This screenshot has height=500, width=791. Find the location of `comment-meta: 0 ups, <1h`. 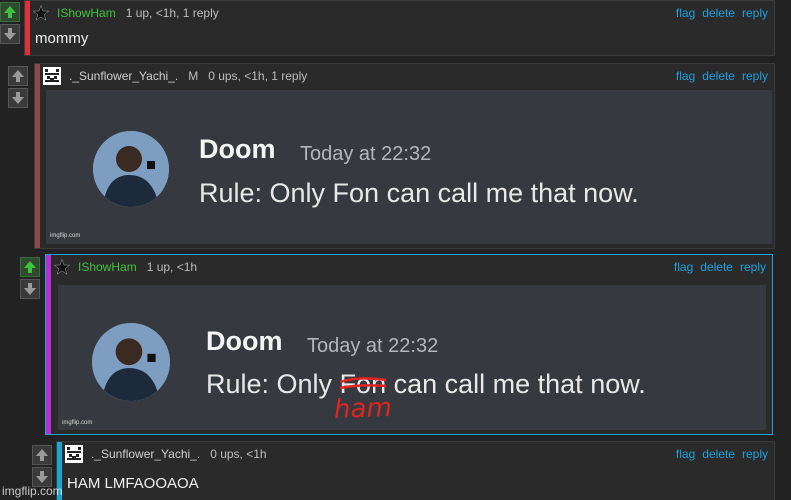

comment-meta: 0 ups, <1h is located at coordinates (238, 454).